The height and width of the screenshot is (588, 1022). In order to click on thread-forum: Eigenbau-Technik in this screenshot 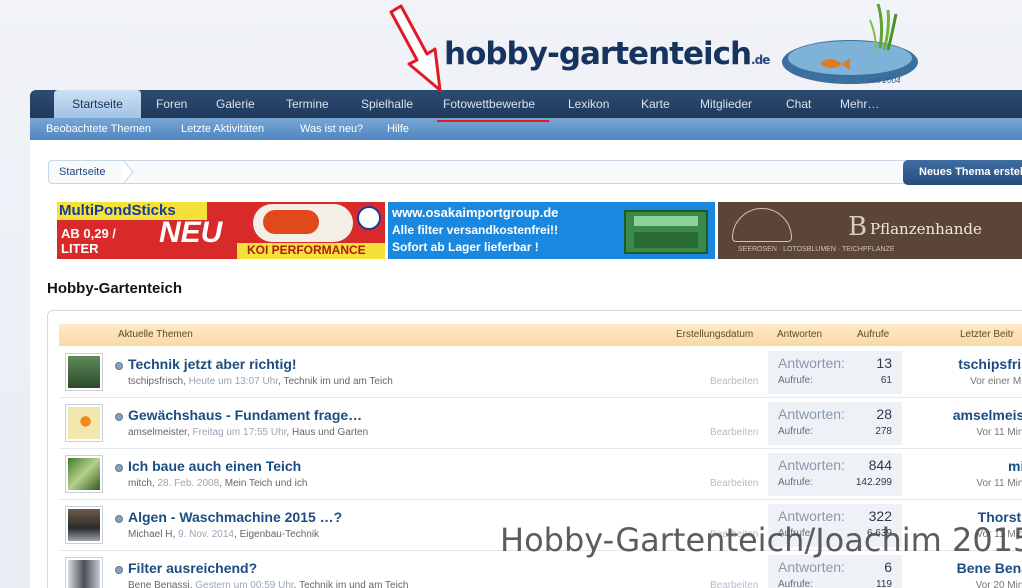, I will do `click(280, 534)`.